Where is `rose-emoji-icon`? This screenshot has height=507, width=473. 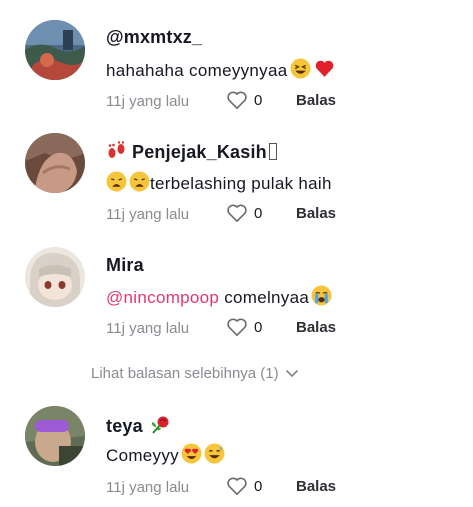
rose-emoji-icon is located at coordinates (160, 426).